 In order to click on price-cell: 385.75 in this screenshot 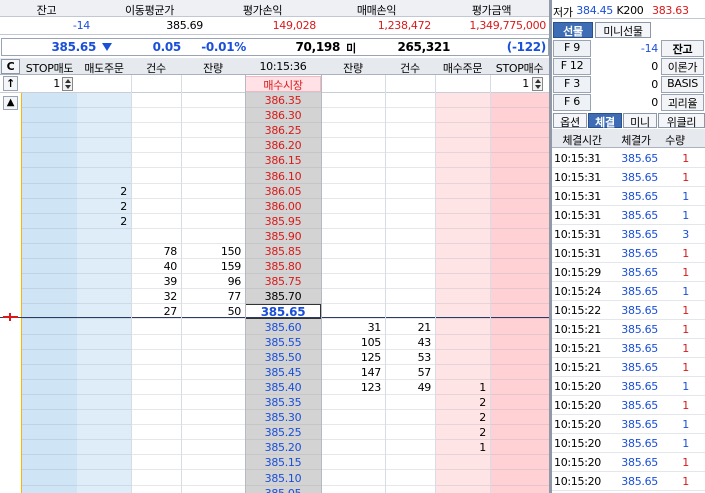, I will do `click(283, 281)`.